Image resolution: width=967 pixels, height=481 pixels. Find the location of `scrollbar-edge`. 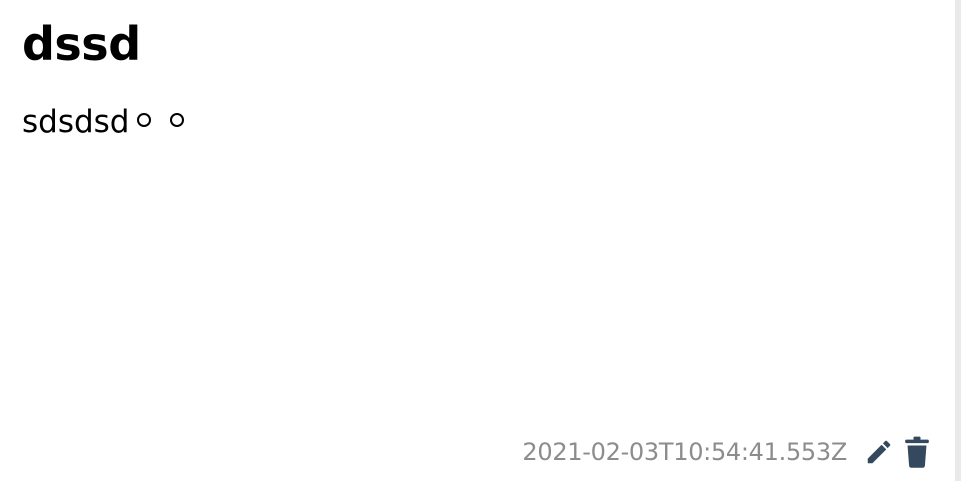

scrollbar-edge is located at coordinates (958, 240).